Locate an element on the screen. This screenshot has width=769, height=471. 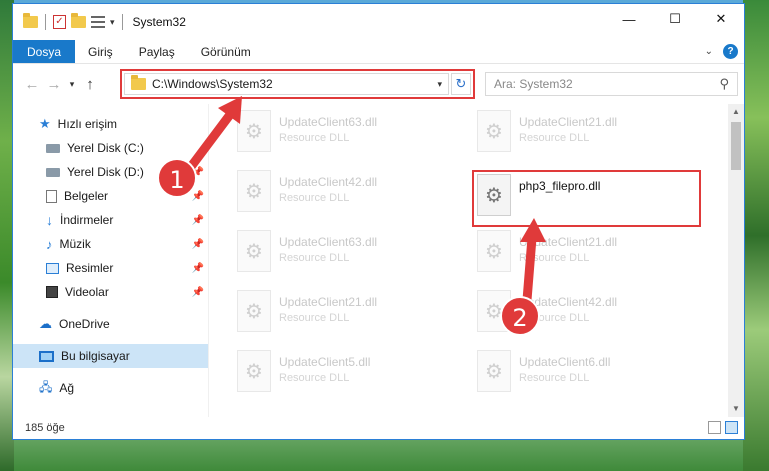
search-icon: ⚲ is located at coordinates (724, 83).